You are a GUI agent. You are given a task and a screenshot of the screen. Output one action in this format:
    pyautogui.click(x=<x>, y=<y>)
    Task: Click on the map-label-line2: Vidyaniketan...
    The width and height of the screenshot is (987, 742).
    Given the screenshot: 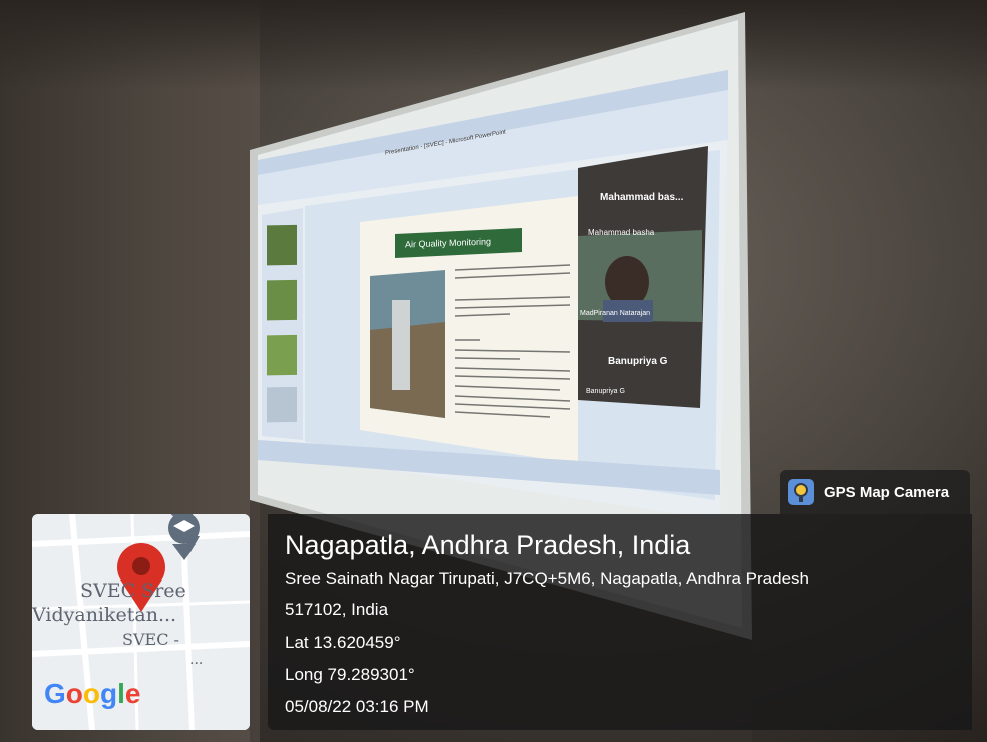 What is the action you would take?
    pyautogui.click(x=104, y=615)
    